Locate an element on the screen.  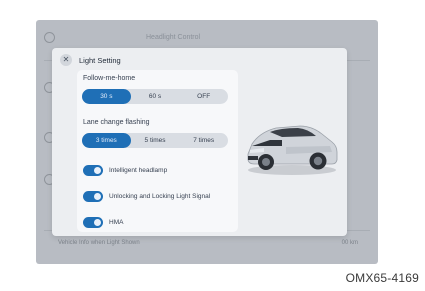
figure-code: OMX65-4169 is located at coordinates (382, 278).